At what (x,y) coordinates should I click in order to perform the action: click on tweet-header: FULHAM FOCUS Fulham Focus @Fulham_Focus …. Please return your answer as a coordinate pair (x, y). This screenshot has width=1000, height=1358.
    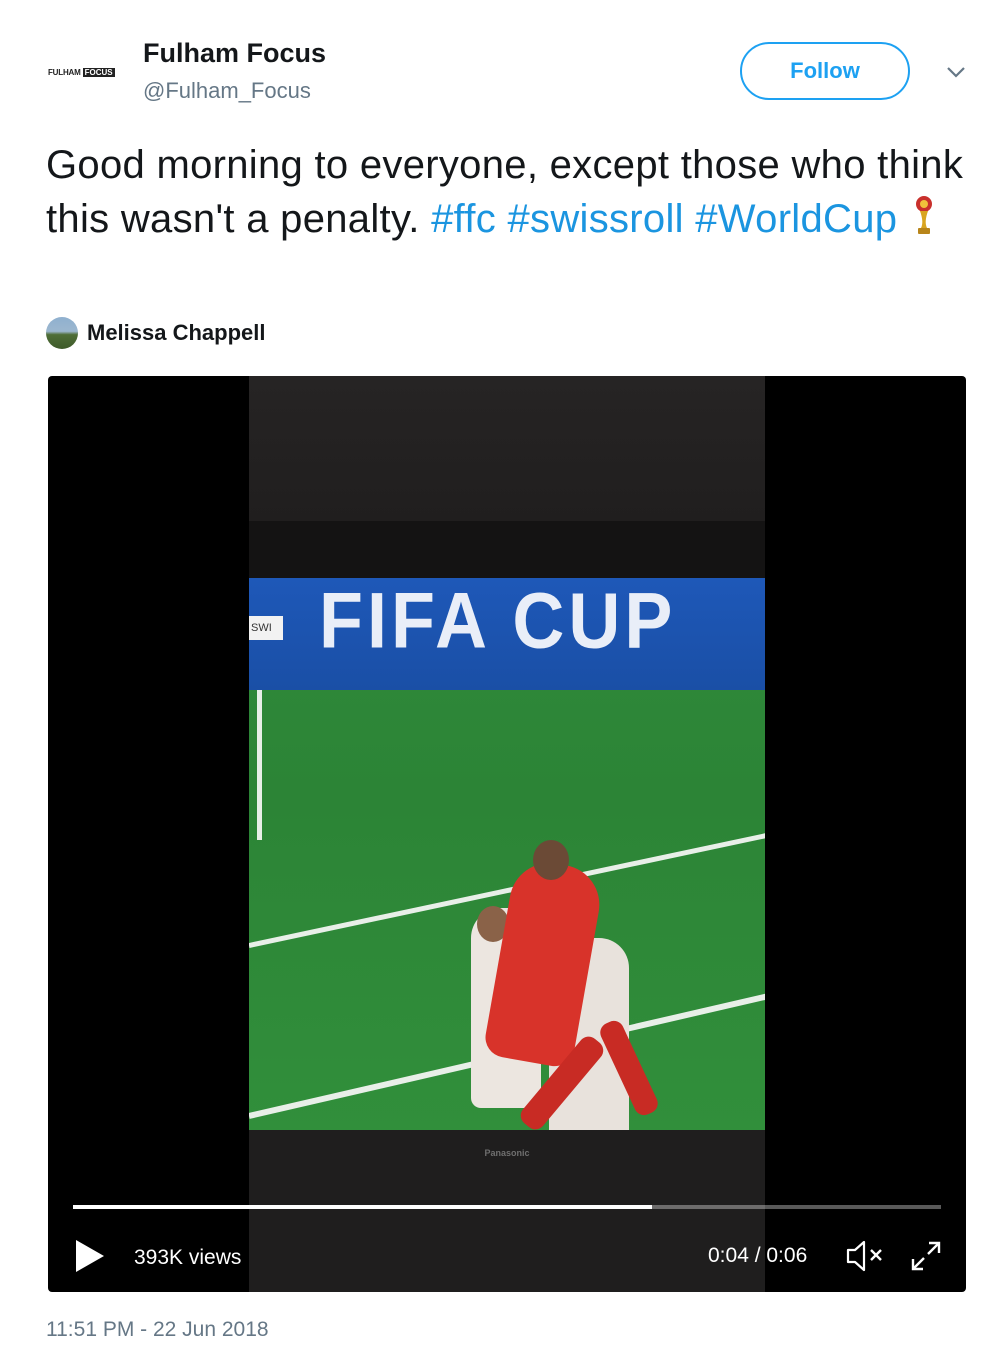
    Looking at the image, I should click on (500, 60).